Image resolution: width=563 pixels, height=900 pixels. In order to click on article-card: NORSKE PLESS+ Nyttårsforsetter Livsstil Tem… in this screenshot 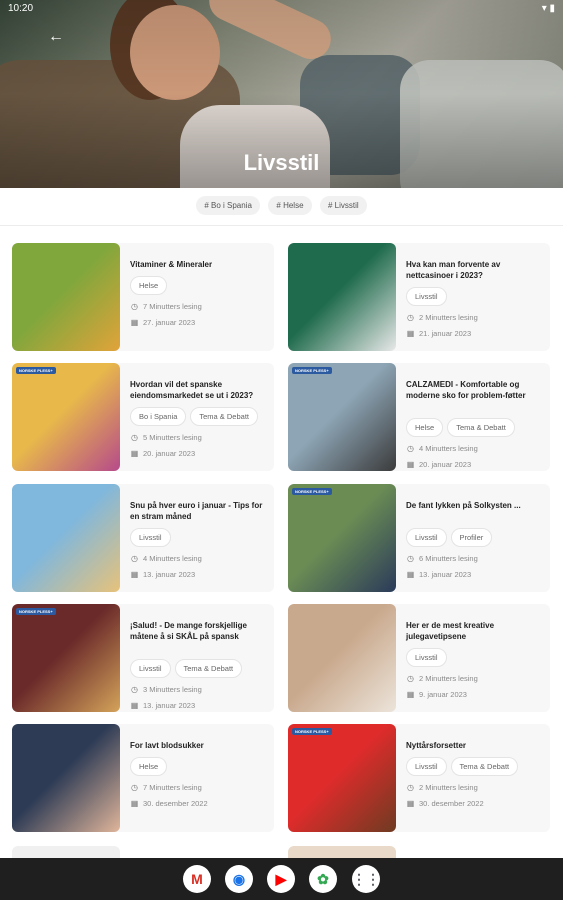, I will do `click(419, 778)`.